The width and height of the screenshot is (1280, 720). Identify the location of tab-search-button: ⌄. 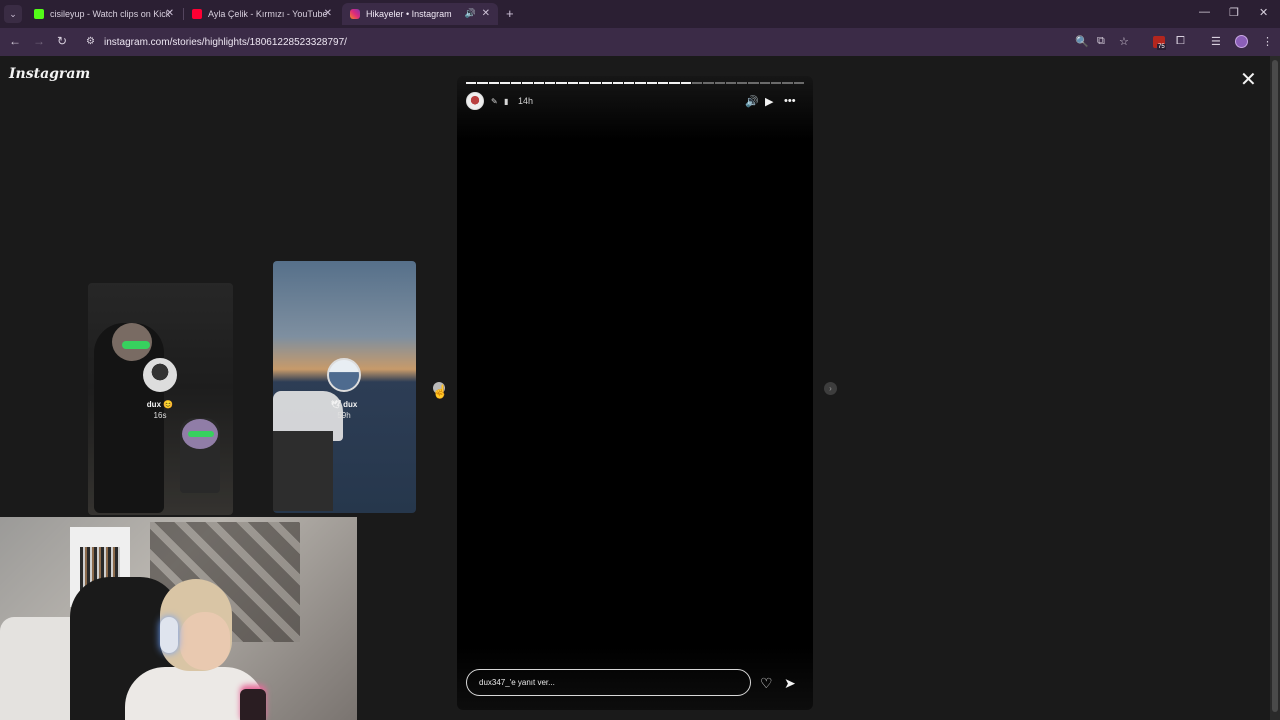
(13, 14).